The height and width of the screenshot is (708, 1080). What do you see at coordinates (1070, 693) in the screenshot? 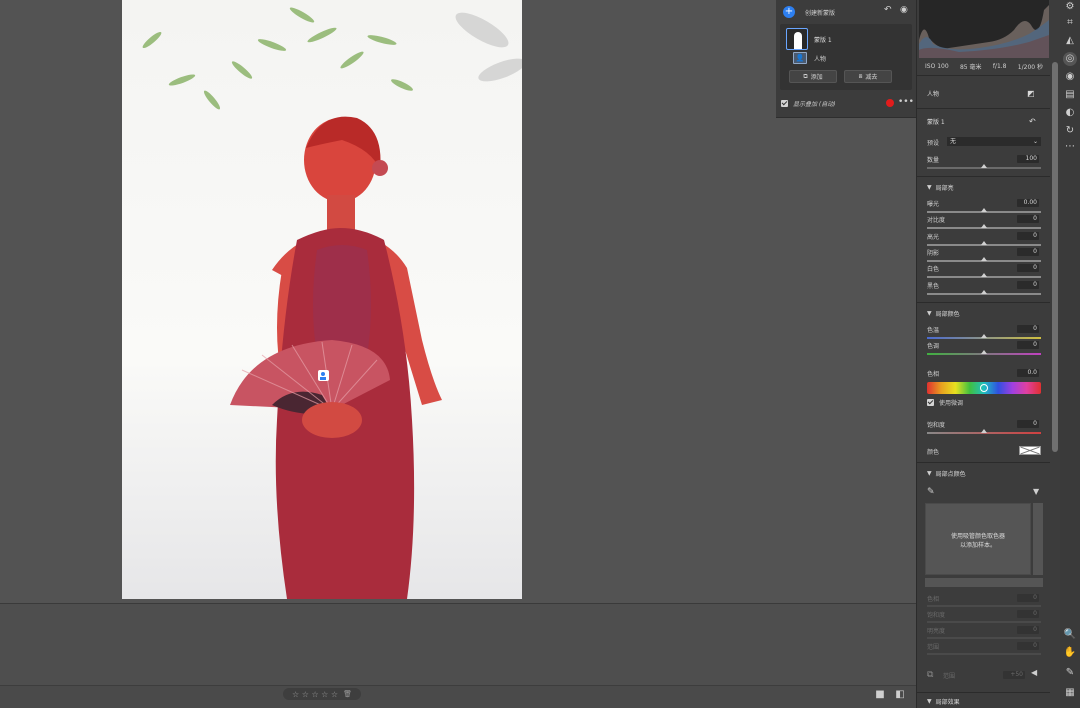
I see `grid-icon: ▦` at bounding box center [1070, 693].